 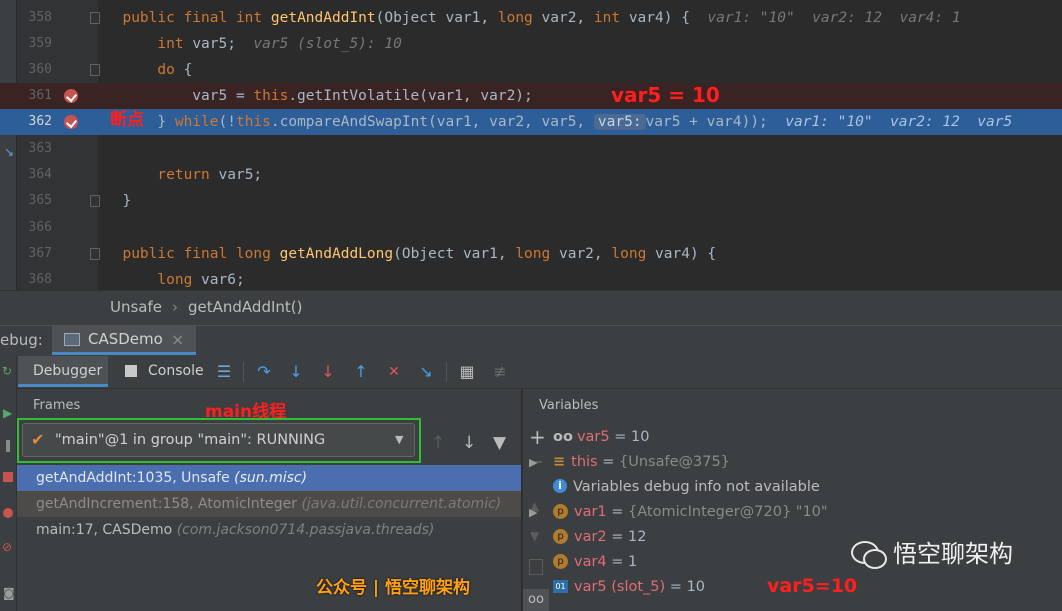 What do you see at coordinates (500, 372) in the screenshot?
I see `trace-icon: ≢` at bounding box center [500, 372].